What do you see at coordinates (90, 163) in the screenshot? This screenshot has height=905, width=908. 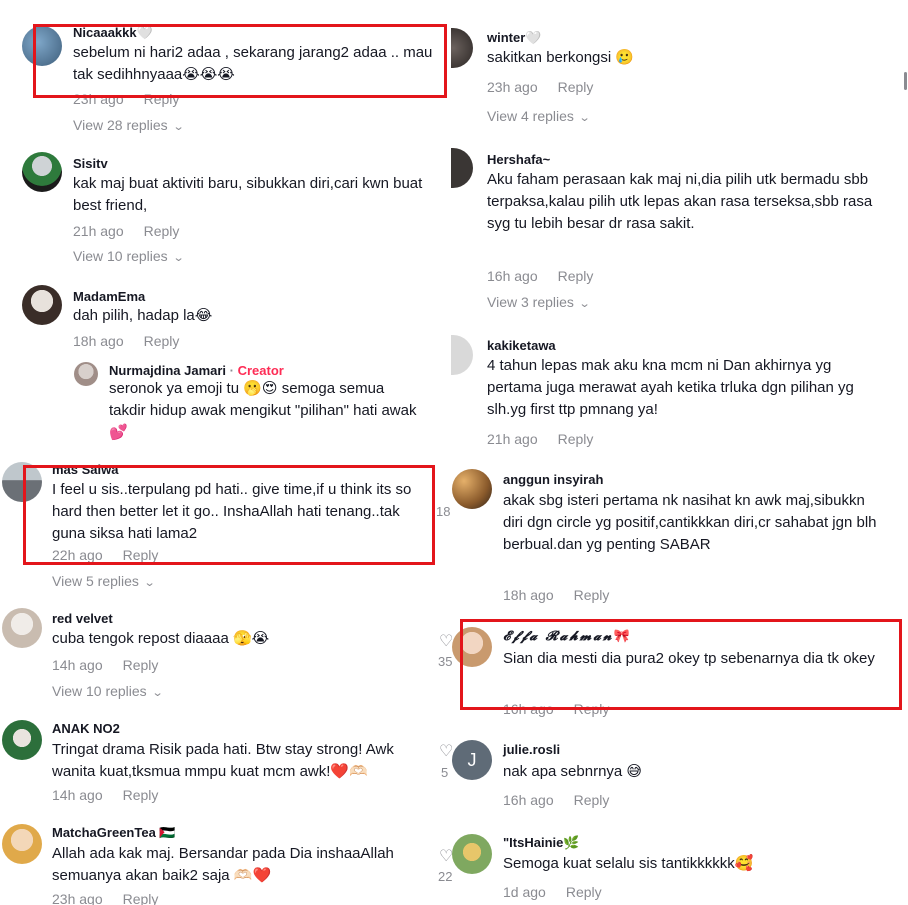 I see `comment-username: Sisitv` at bounding box center [90, 163].